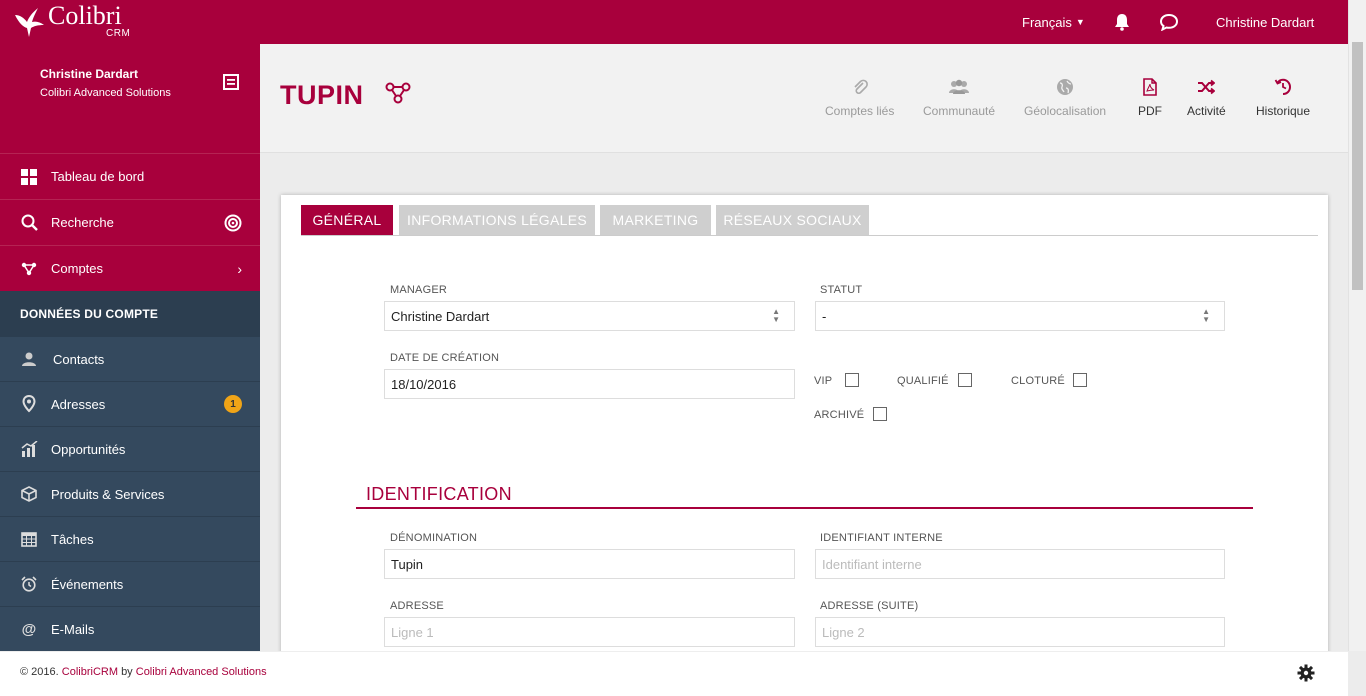 This screenshot has width=1366, height=696. Describe the element at coordinates (1357, 325) in the screenshot. I see `page-scrollbar` at that location.